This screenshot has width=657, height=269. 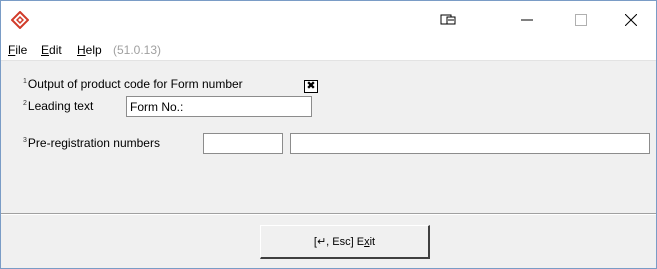 I want to click on menu-edit: Edit, so click(x=51, y=50).